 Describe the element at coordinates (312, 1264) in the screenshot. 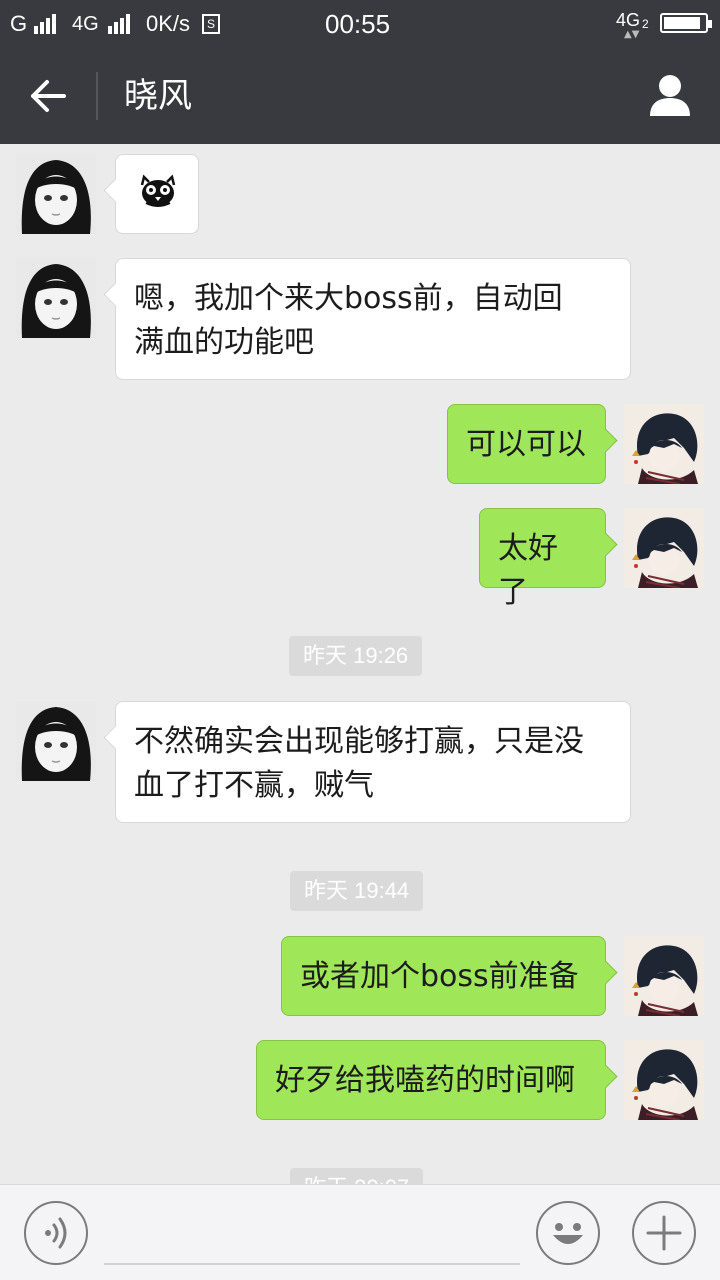

I see `message-input` at that location.